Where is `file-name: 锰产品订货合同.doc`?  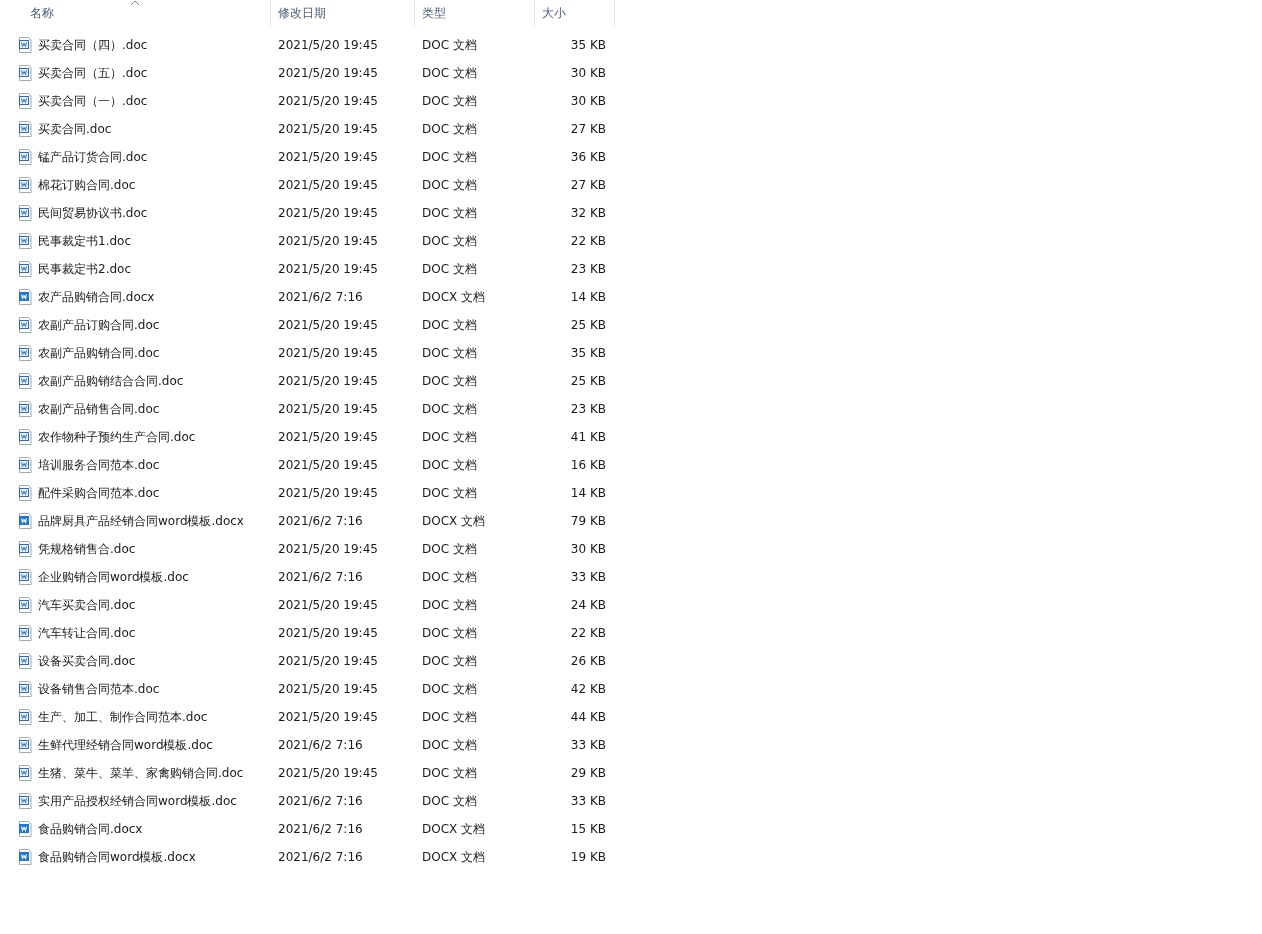
file-name: 锰产品订货合同.doc is located at coordinates (93, 157).